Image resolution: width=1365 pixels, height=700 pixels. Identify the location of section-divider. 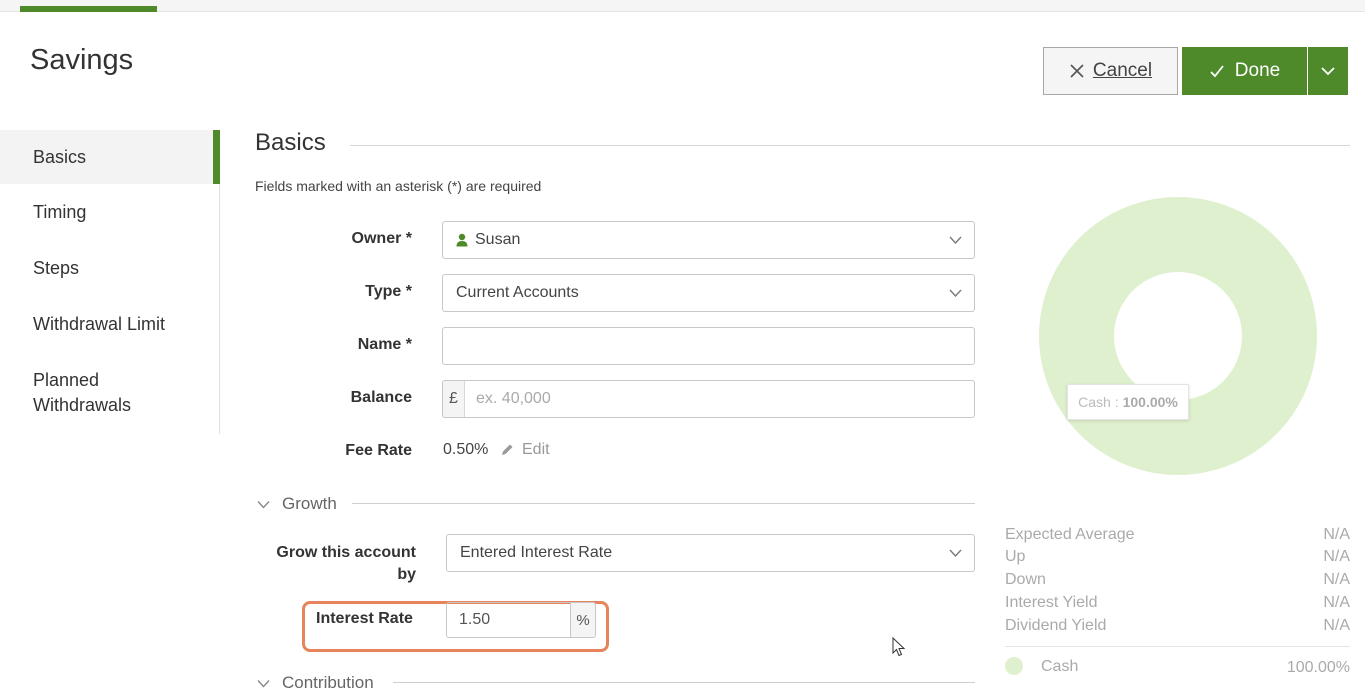
(850, 145).